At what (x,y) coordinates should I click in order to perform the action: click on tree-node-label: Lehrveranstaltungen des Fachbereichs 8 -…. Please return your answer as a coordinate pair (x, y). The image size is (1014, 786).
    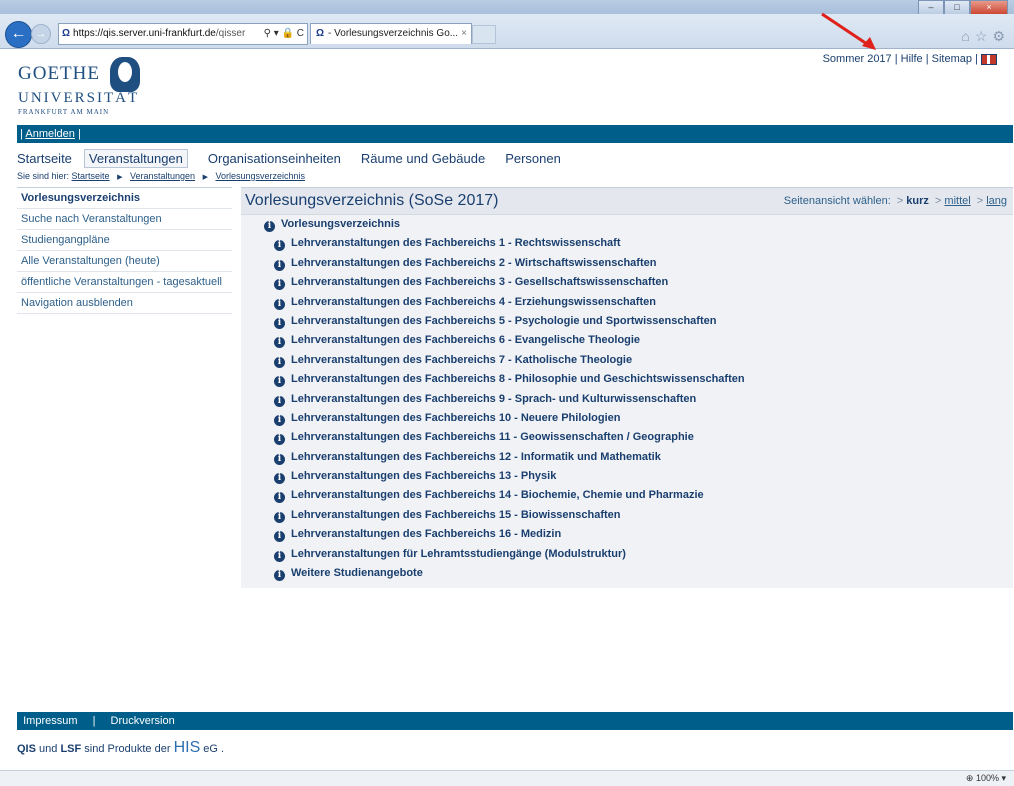
    Looking at the image, I should click on (518, 379).